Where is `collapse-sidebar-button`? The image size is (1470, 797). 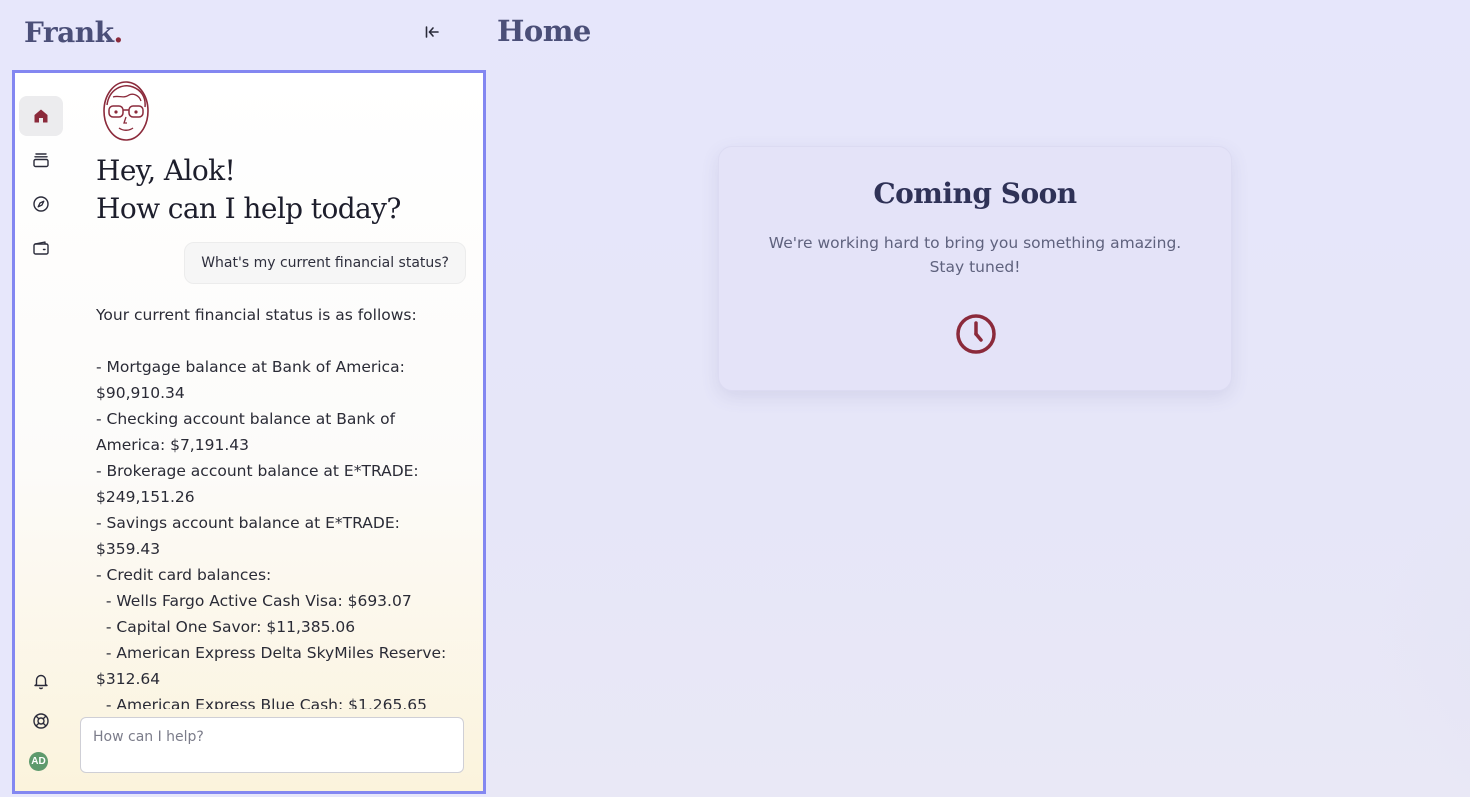 collapse-sidebar-button is located at coordinates (432, 32).